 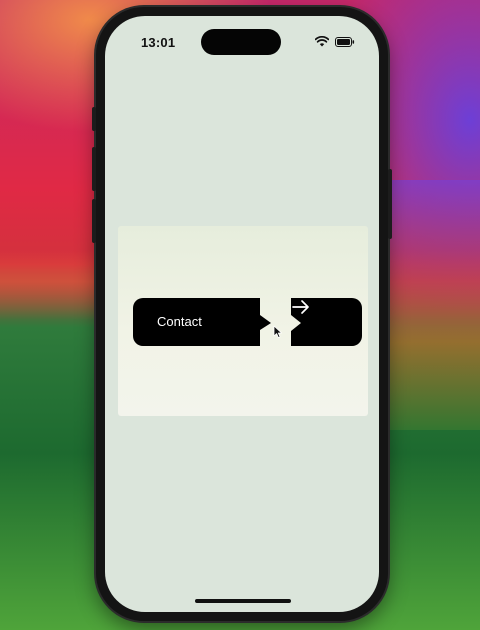 What do you see at coordinates (345, 41) in the screenshot?
I see `battery-icon` at bounding box center [345, 41].